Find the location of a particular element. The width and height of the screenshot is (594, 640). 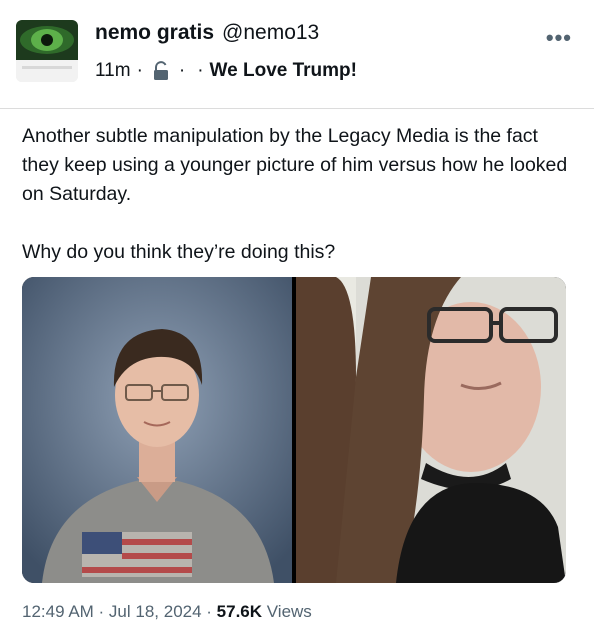

author-handle: @nemo13 is located at coordinates (270, 32).